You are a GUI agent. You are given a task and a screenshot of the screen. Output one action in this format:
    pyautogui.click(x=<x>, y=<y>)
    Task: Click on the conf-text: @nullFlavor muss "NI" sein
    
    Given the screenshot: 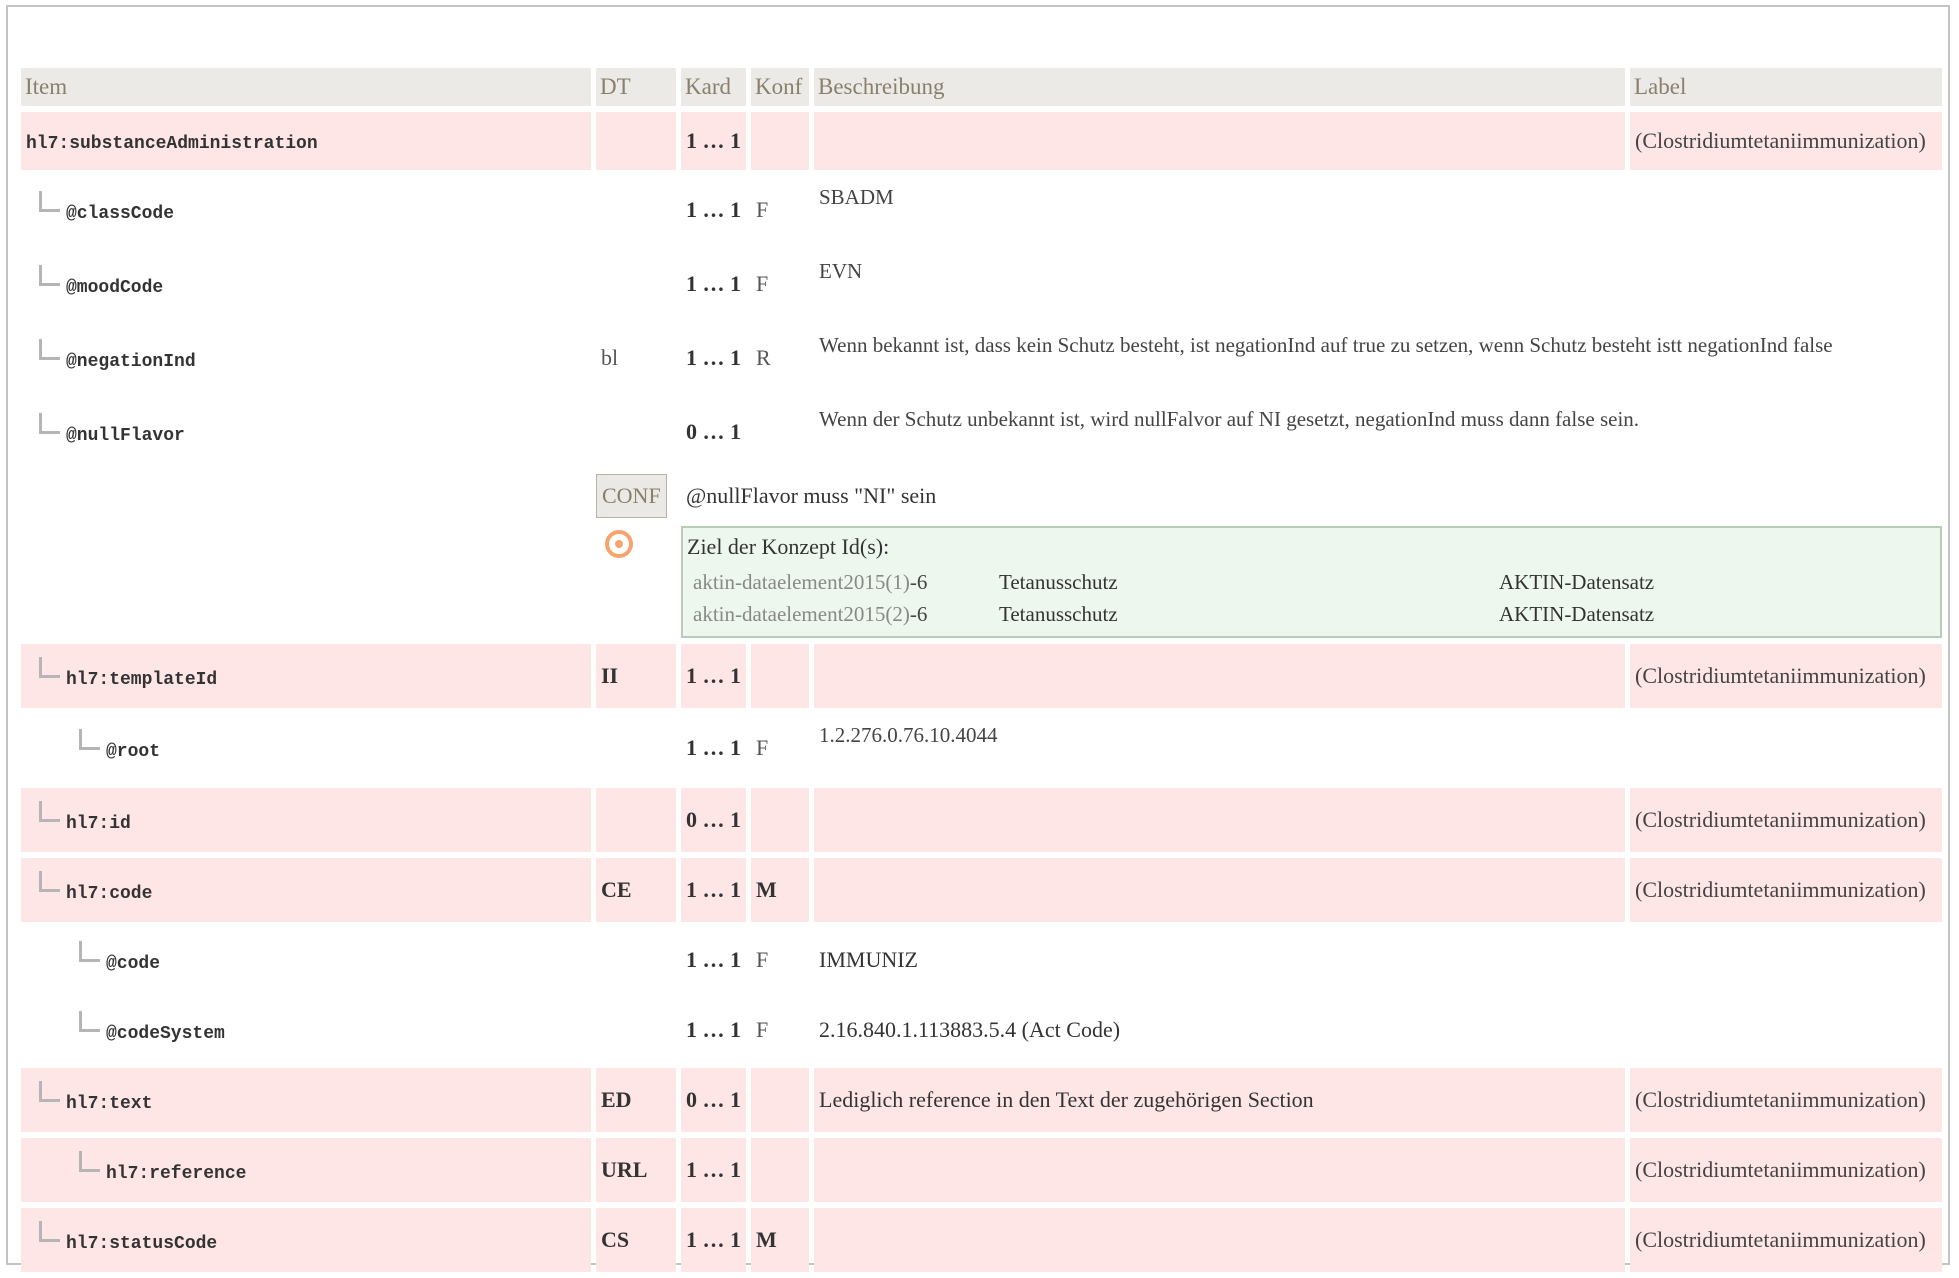 What is the action you would take?
    pyautogui.click(x=811, y=495)
    